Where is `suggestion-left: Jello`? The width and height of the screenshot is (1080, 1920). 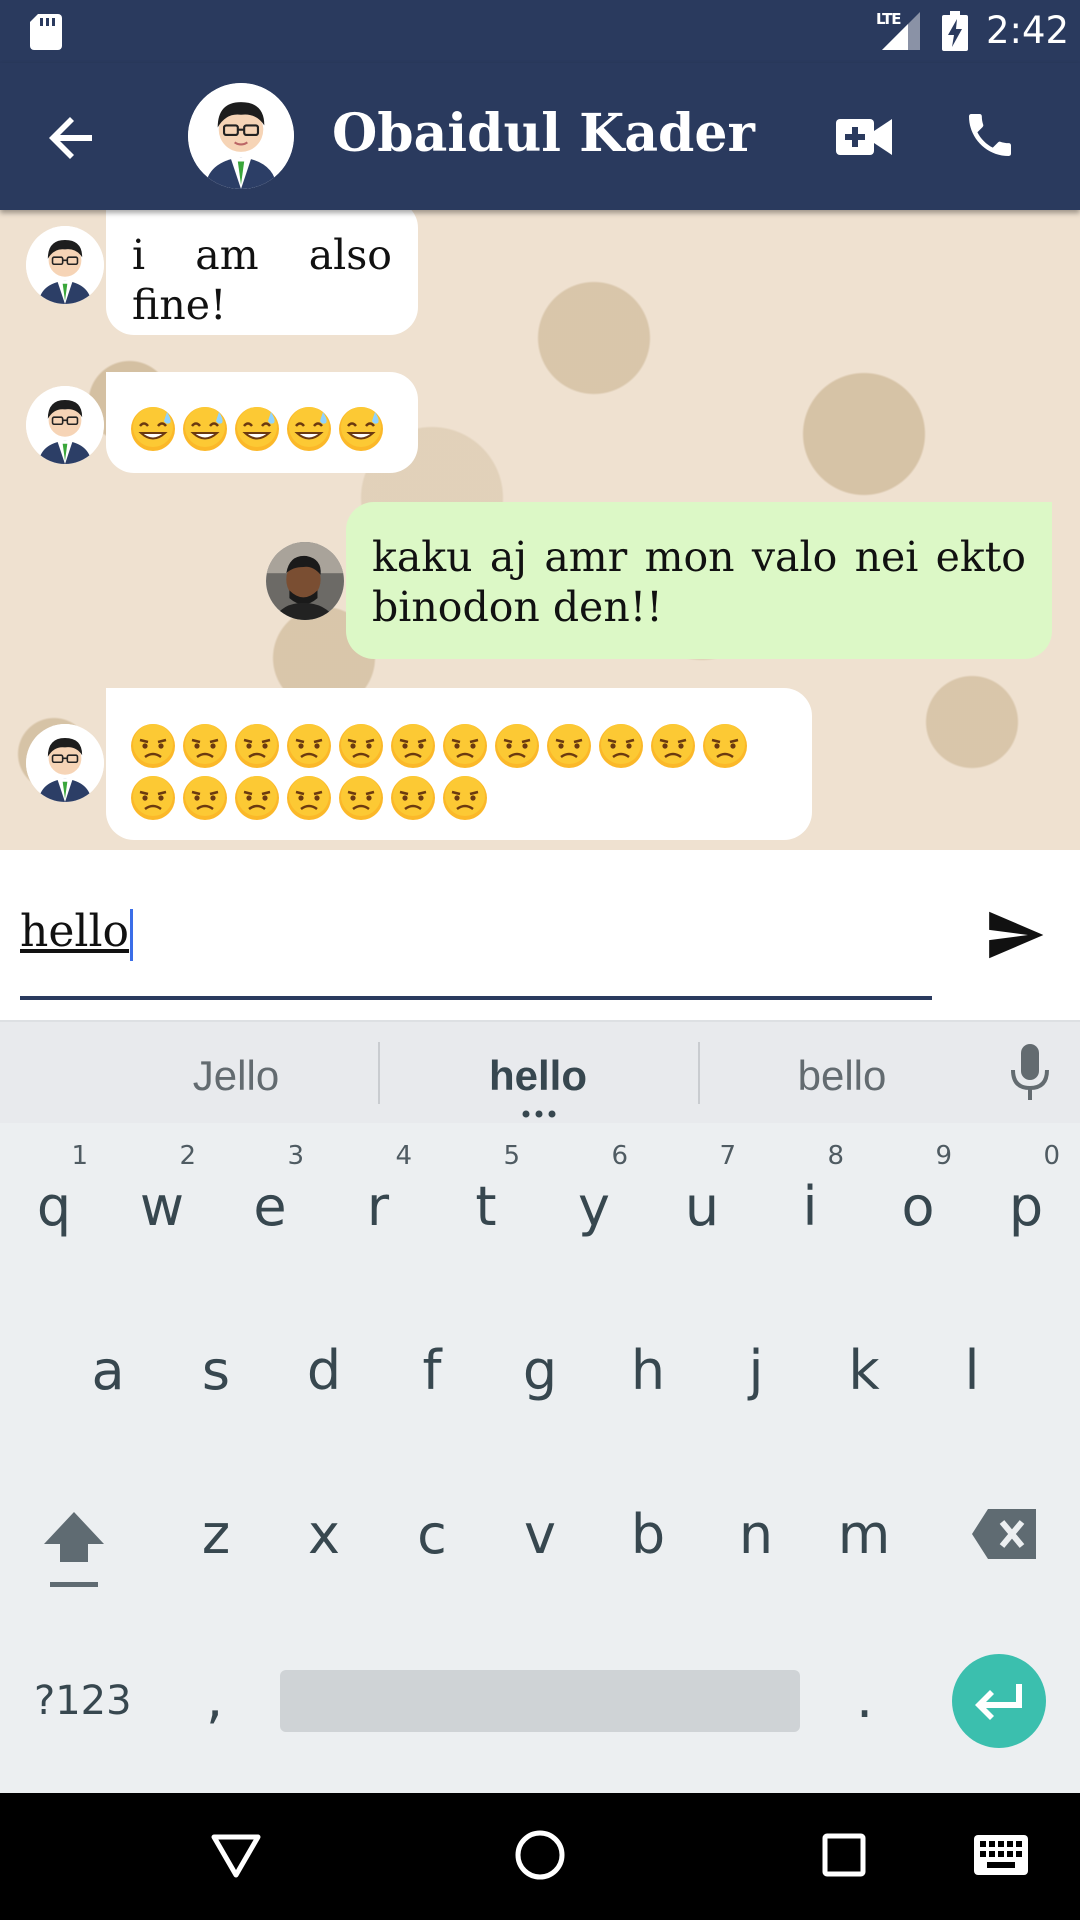
suggestion-left: Jello is located at coordinates (236, 1076).